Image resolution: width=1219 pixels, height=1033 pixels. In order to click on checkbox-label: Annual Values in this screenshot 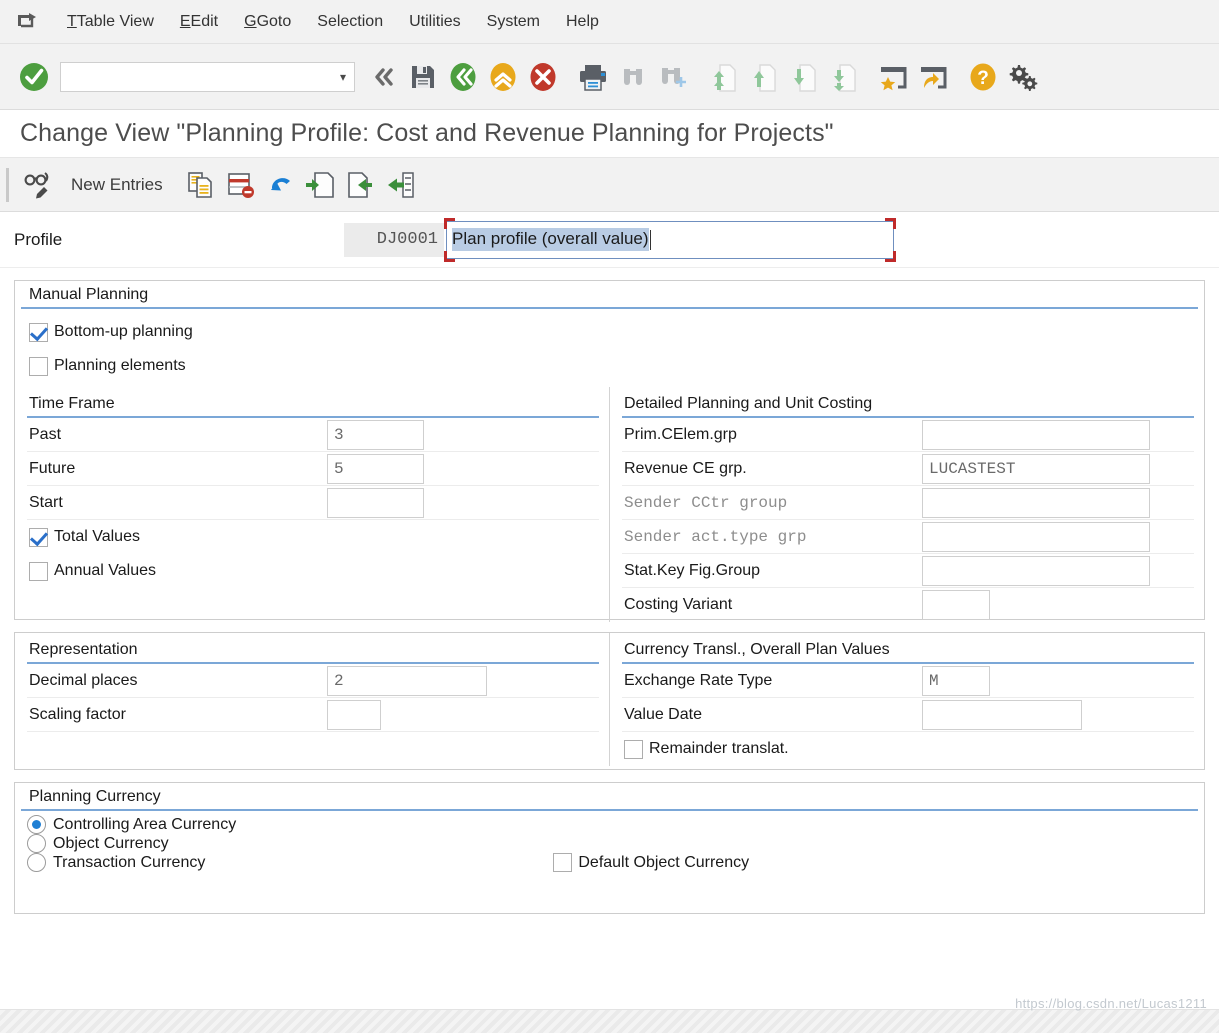, I will do `click(105, 570)`.